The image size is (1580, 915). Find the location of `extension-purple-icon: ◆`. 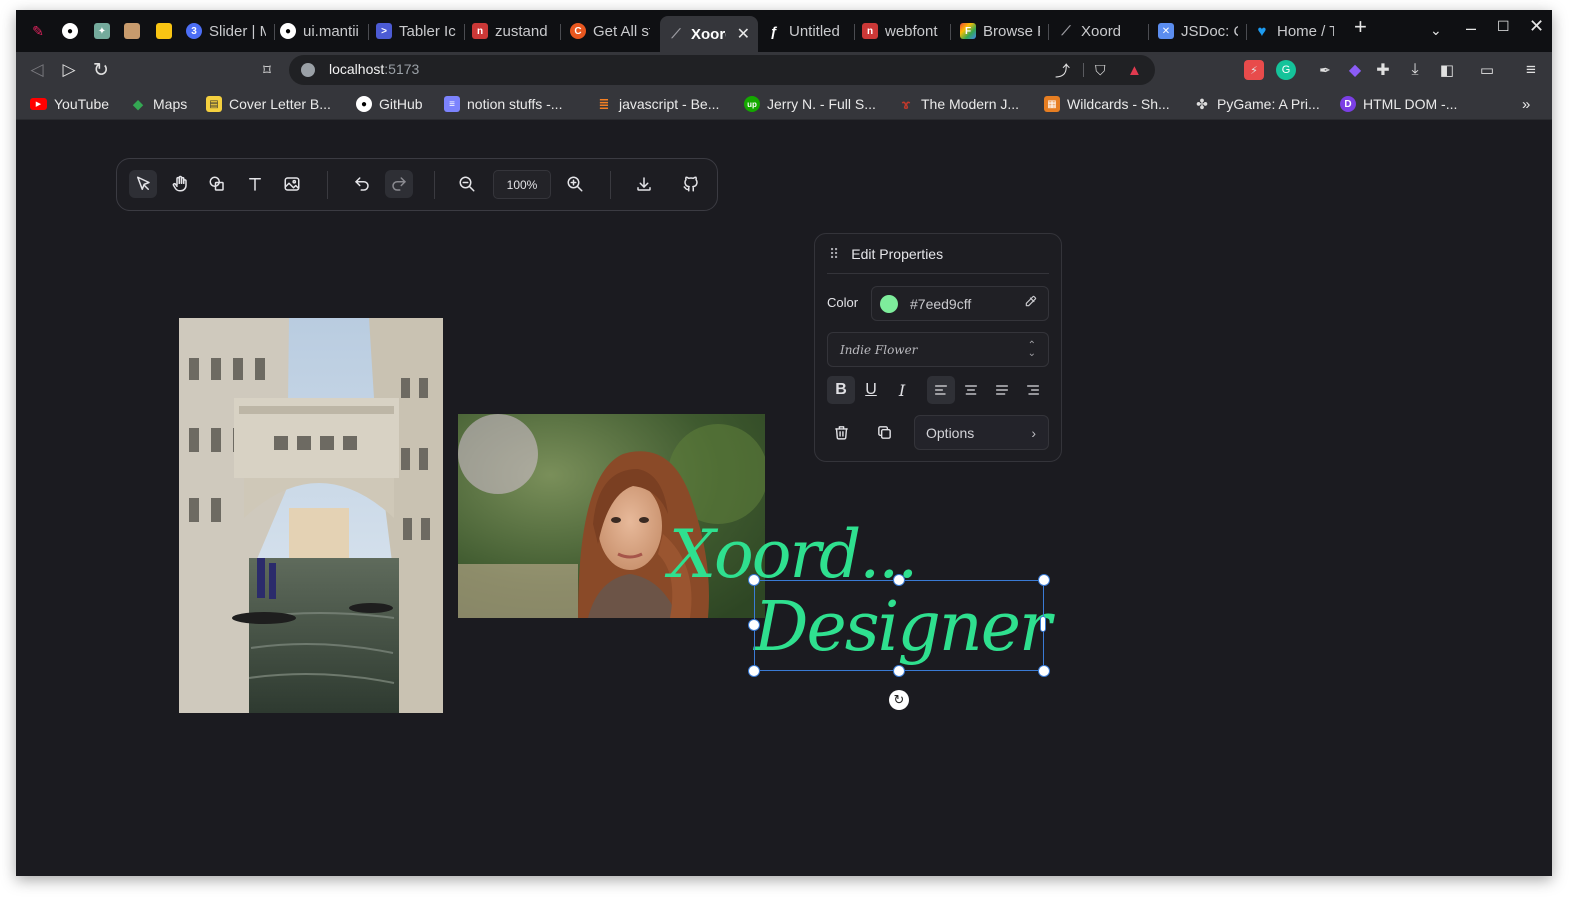

extension-purple-icon: ◆ is located at coordinates (1355, 70).